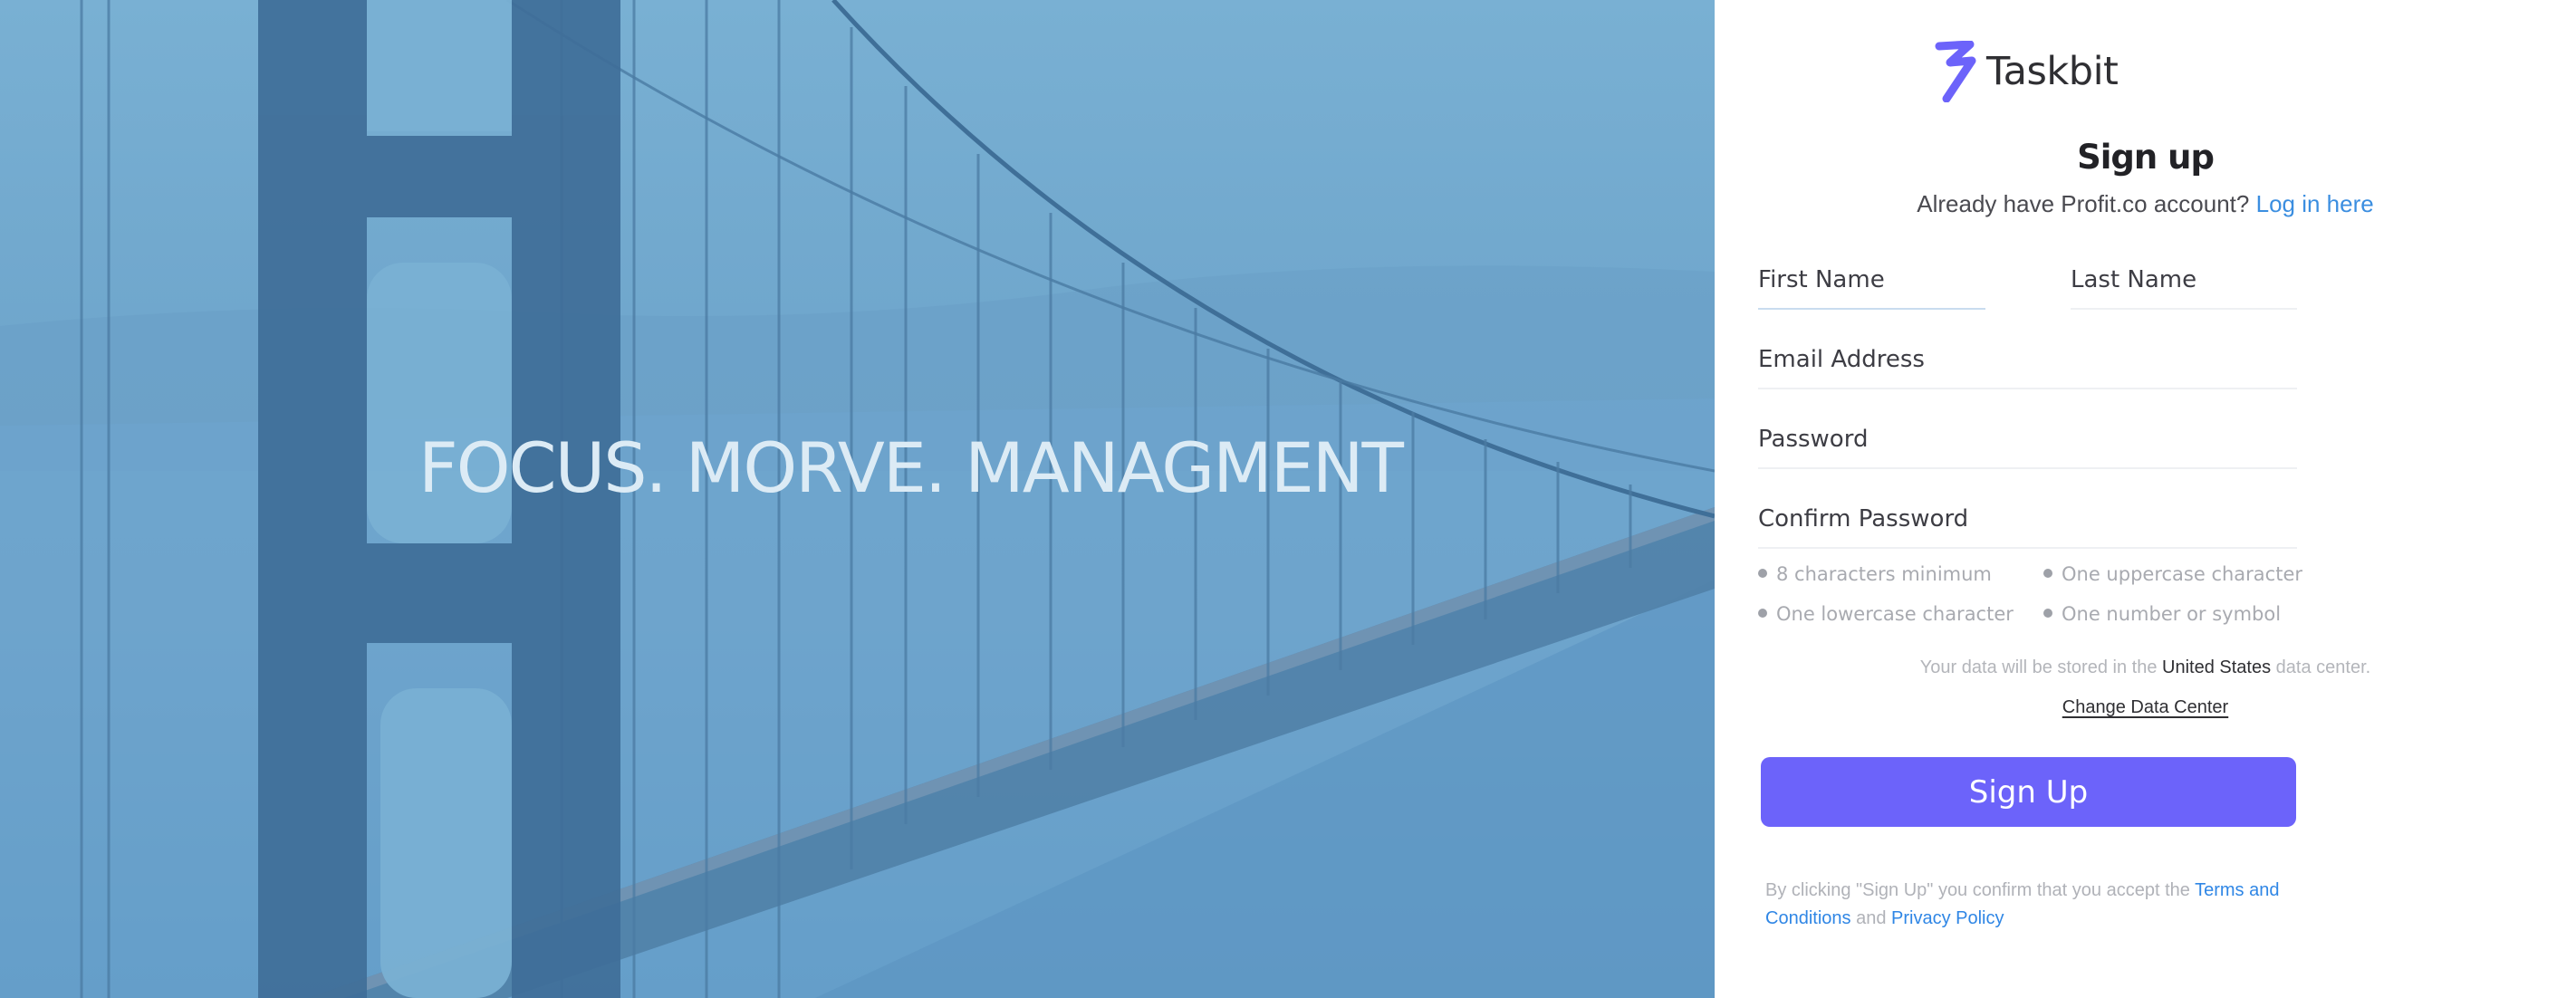  I want to click on page-title: Sign up, so click(2146, 157).